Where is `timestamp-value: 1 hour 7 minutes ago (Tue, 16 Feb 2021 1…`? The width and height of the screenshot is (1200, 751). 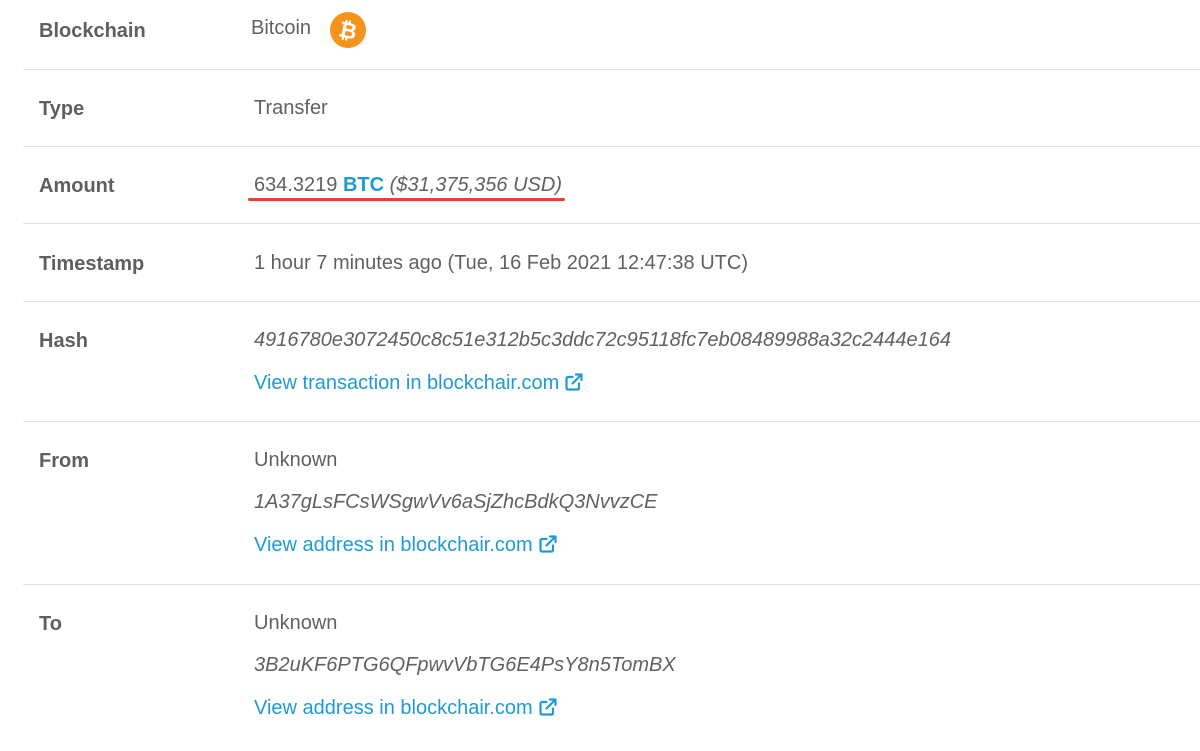 timestamp-value: 1 hour 7 minutes ago (Tue, 16 Feb 2021 1… is located at coordinates (501, 263).